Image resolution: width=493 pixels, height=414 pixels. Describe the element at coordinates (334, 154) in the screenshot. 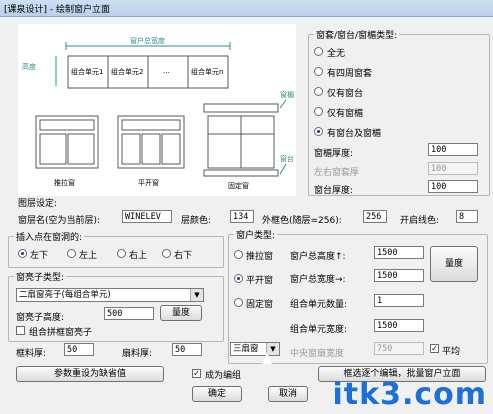

I see `canopy-thickness-label: 窗楣厚度:` at that location.